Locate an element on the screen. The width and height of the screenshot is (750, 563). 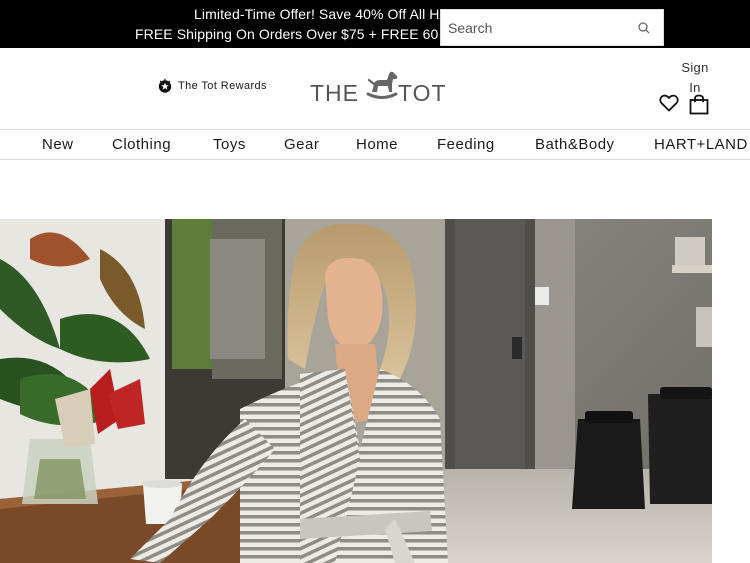
horse-logo-icon is located at coordinates (382, 85).